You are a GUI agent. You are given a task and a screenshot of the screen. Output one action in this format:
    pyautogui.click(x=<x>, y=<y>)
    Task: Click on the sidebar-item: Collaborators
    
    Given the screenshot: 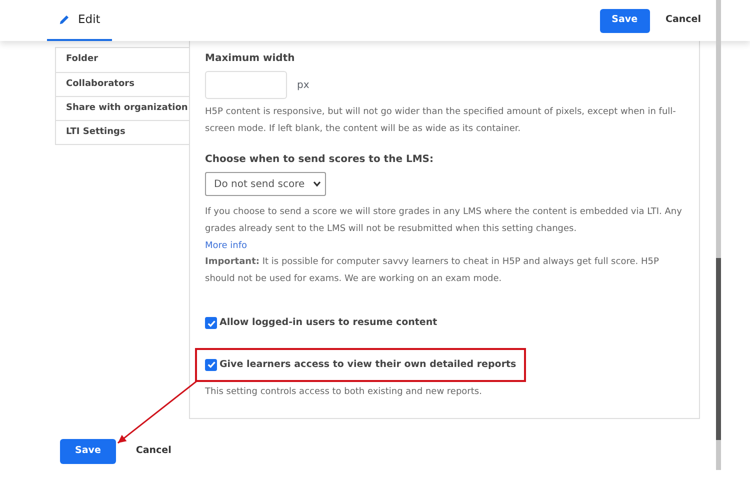 What is the action you would take?
    pyautogui.click(x=122, y=84)
    